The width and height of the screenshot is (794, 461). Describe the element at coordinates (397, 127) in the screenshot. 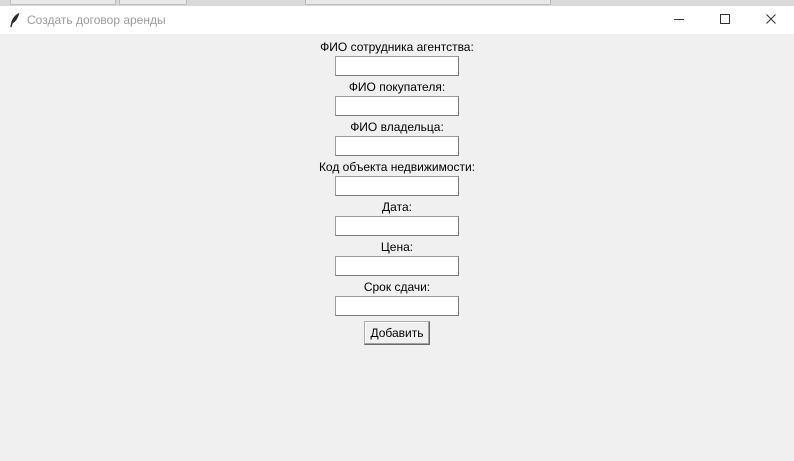

I see `owner-name-label: ФИО владельца:` at that location.